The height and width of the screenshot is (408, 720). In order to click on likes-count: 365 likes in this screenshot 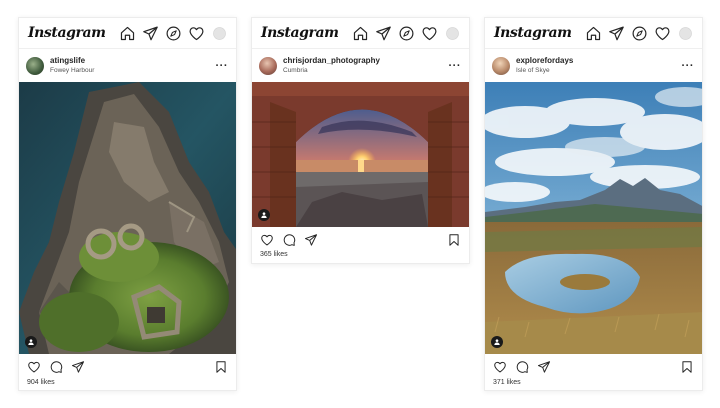, I will do `click(274, 254)`.